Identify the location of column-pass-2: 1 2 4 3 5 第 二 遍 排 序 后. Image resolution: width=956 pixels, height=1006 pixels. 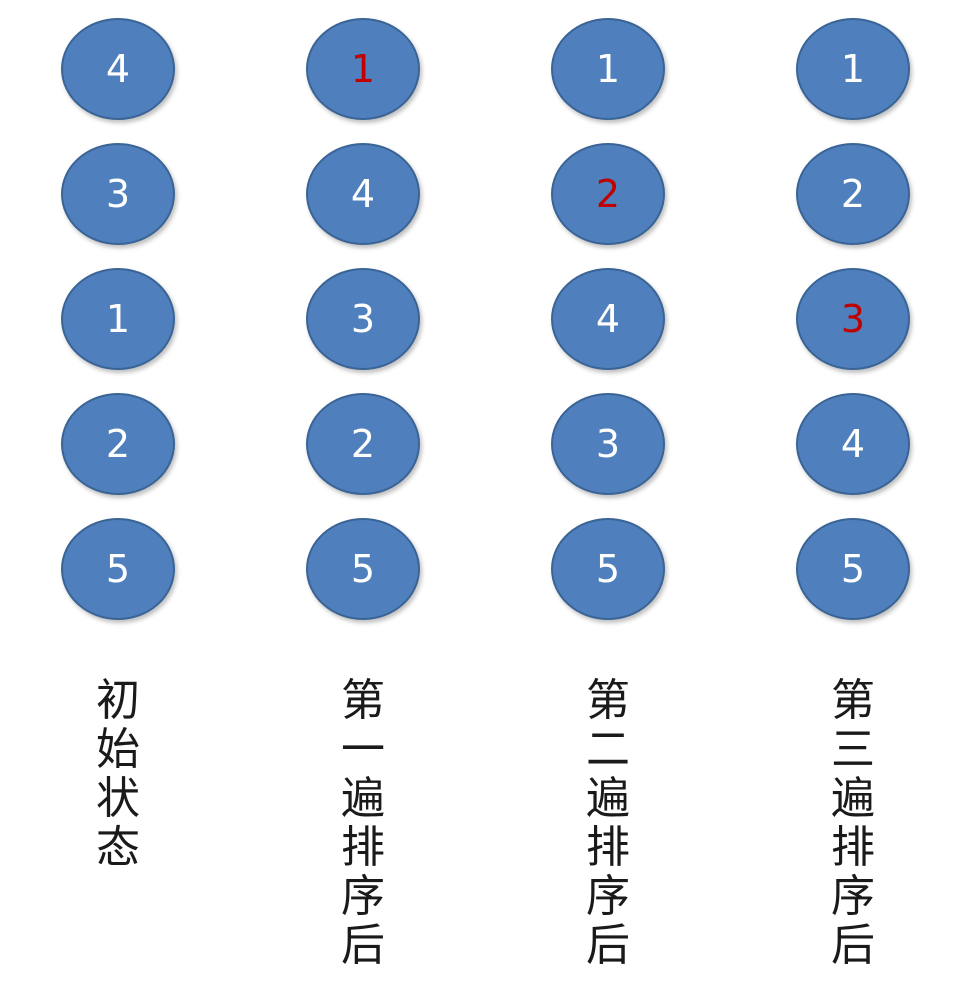
(608, 503).